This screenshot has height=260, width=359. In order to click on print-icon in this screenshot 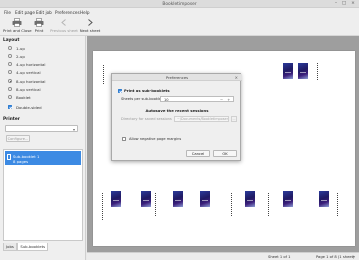, I will do `click(39, 22)`.